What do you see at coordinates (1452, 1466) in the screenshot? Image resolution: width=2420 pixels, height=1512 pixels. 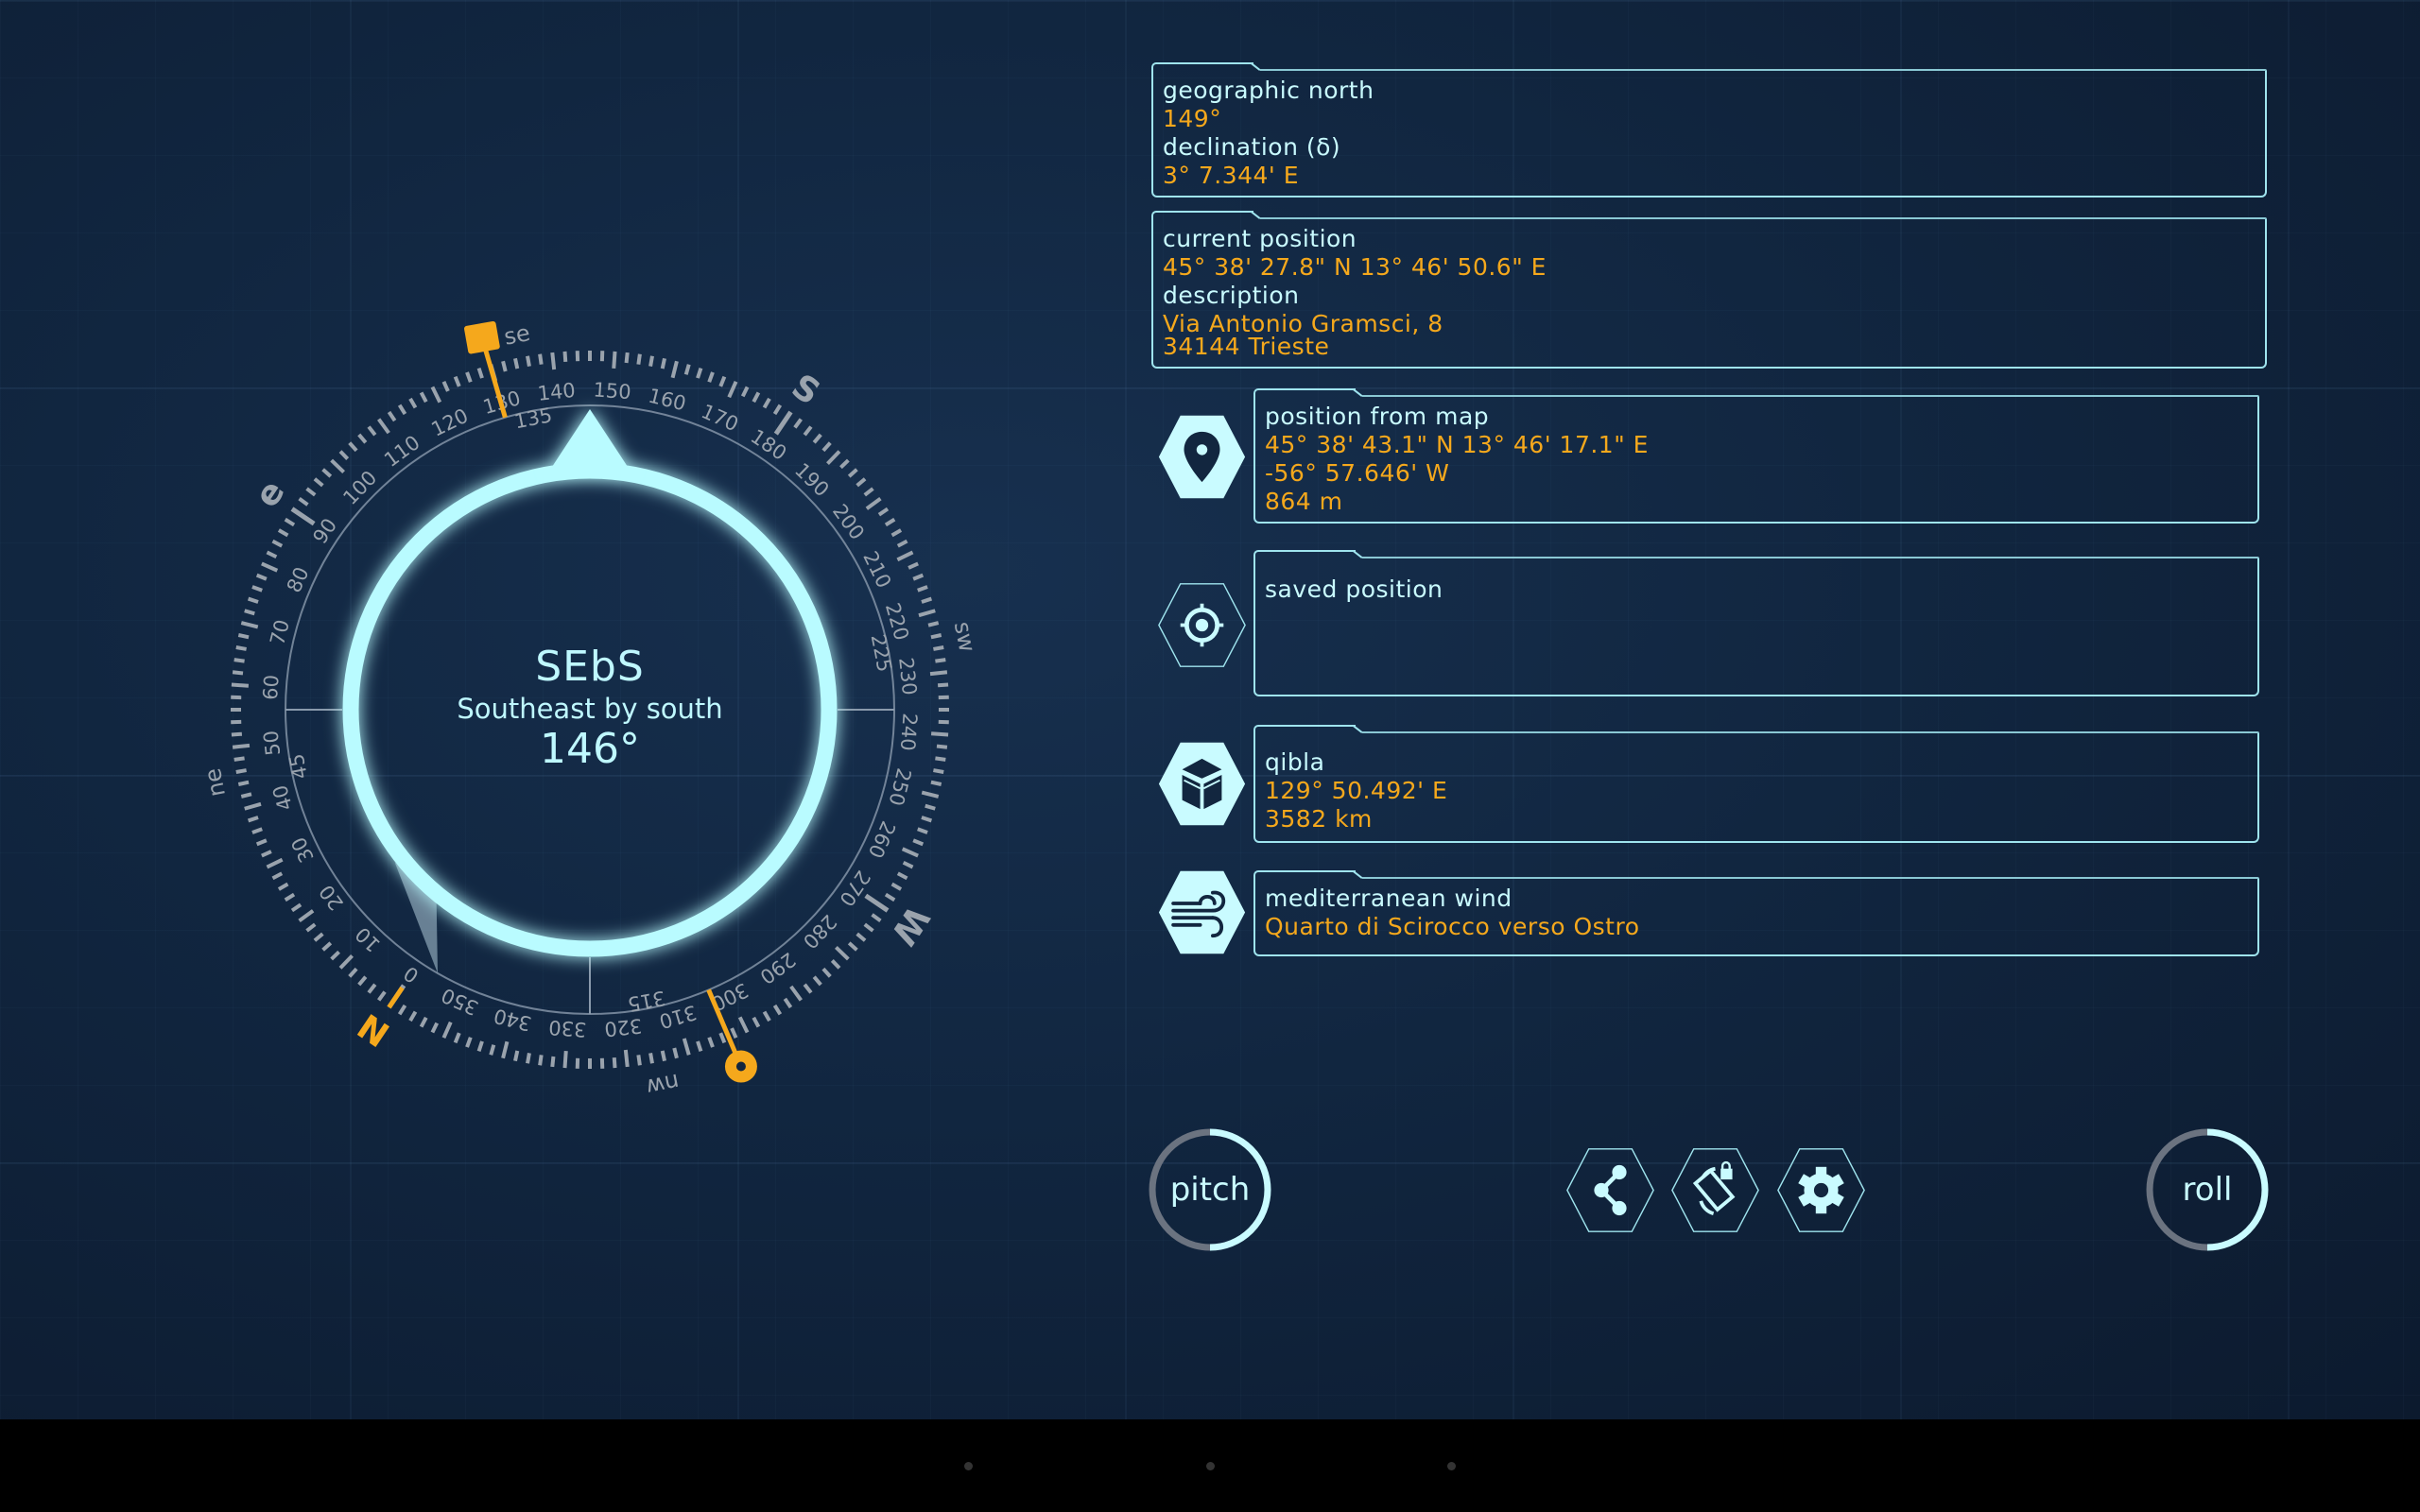 I see `nav-recents-button` at bounding box center [1452, 1466].